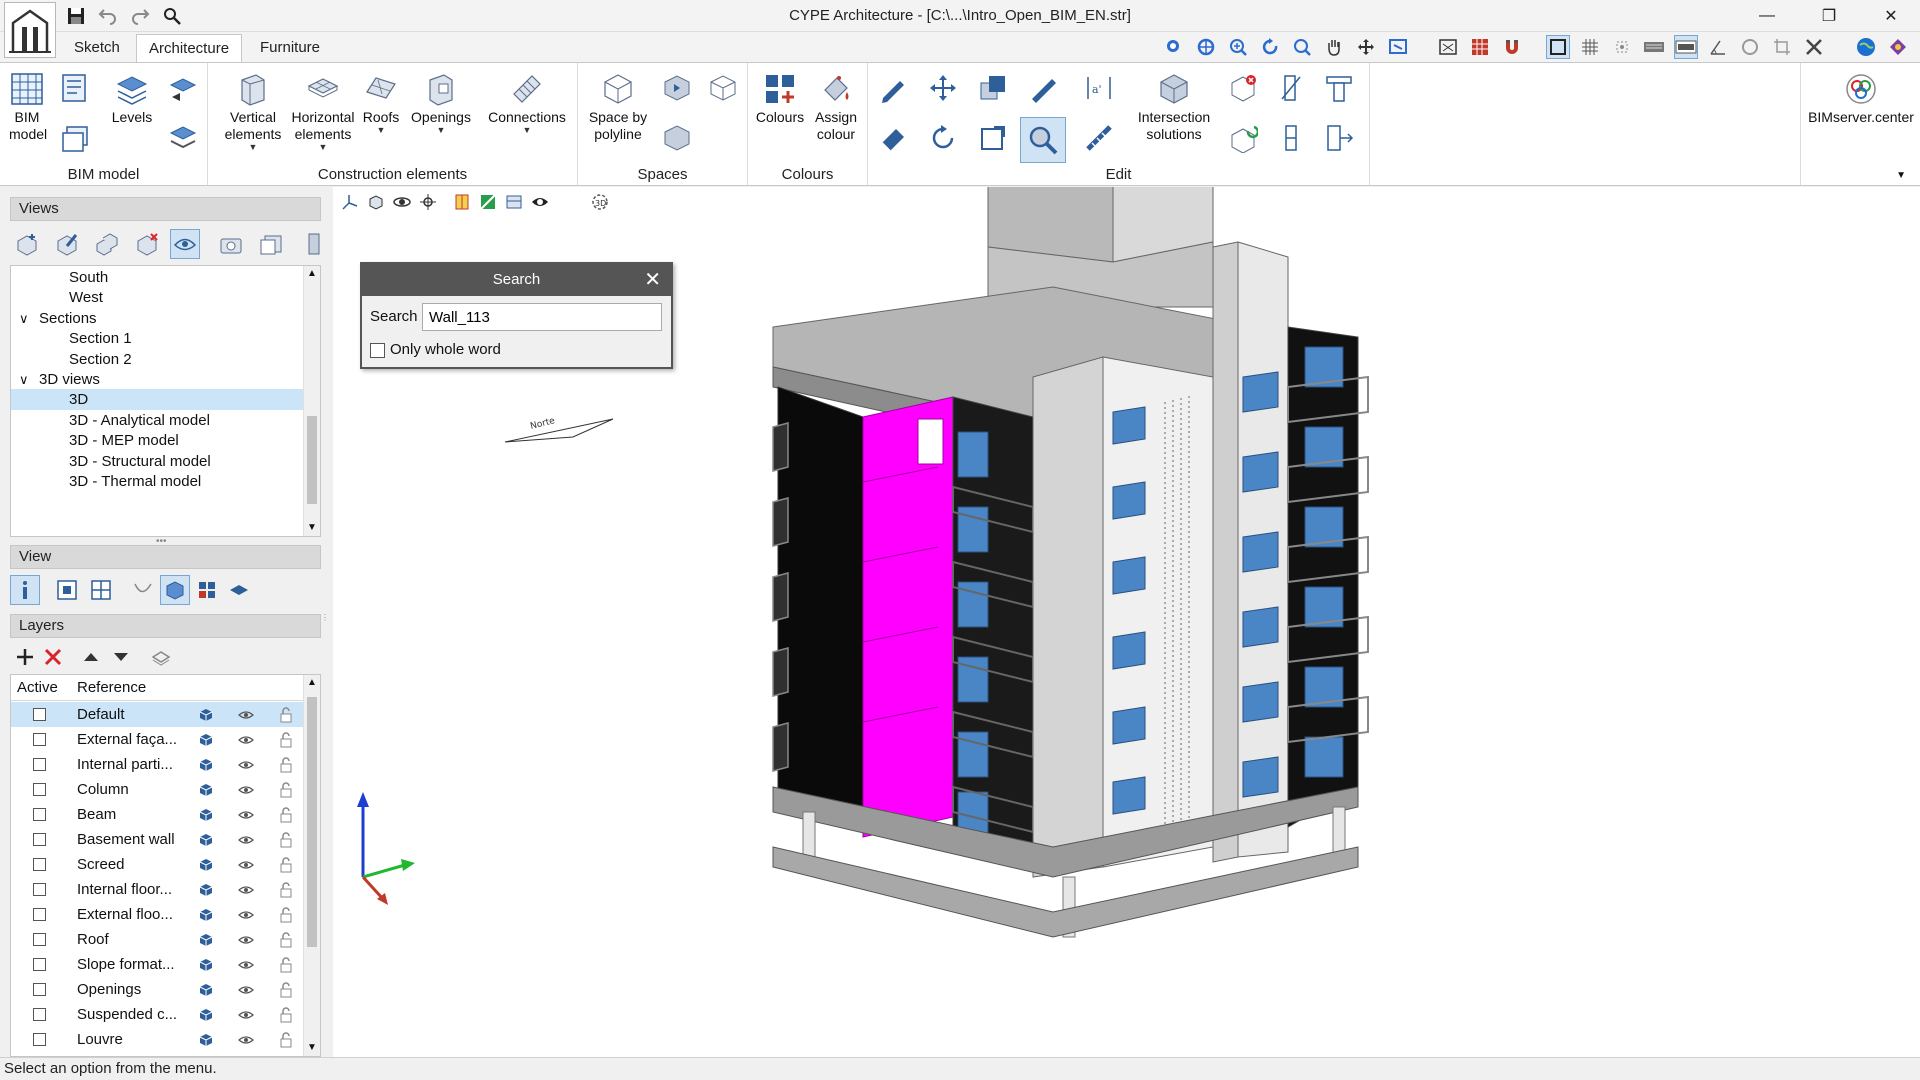  Describe the element at coordinates (1339, 88) in the screenshot. I see `extend-button` at that location.